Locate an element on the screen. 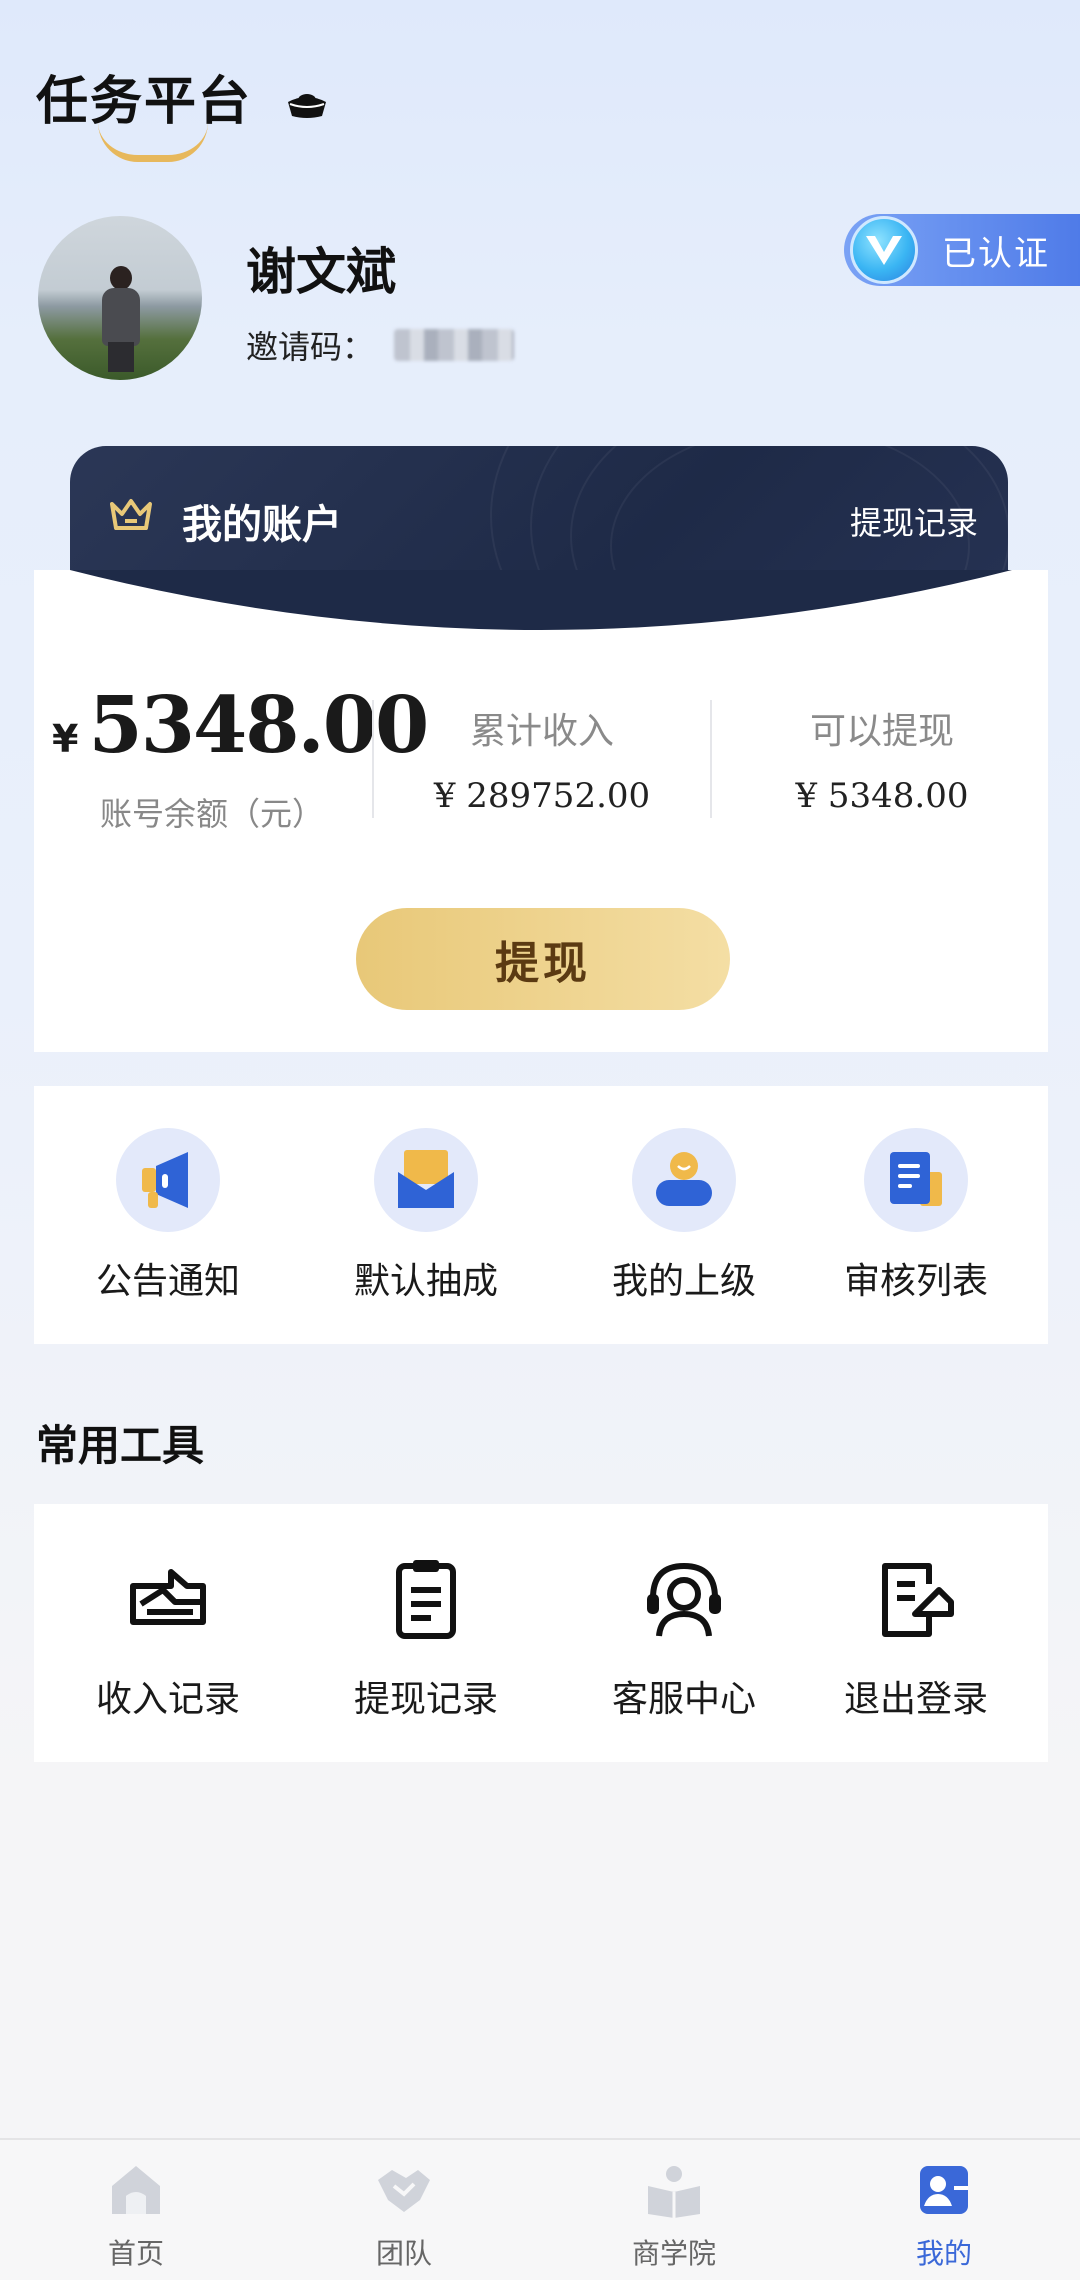  document-icon is located at coordinates (916, 1180).